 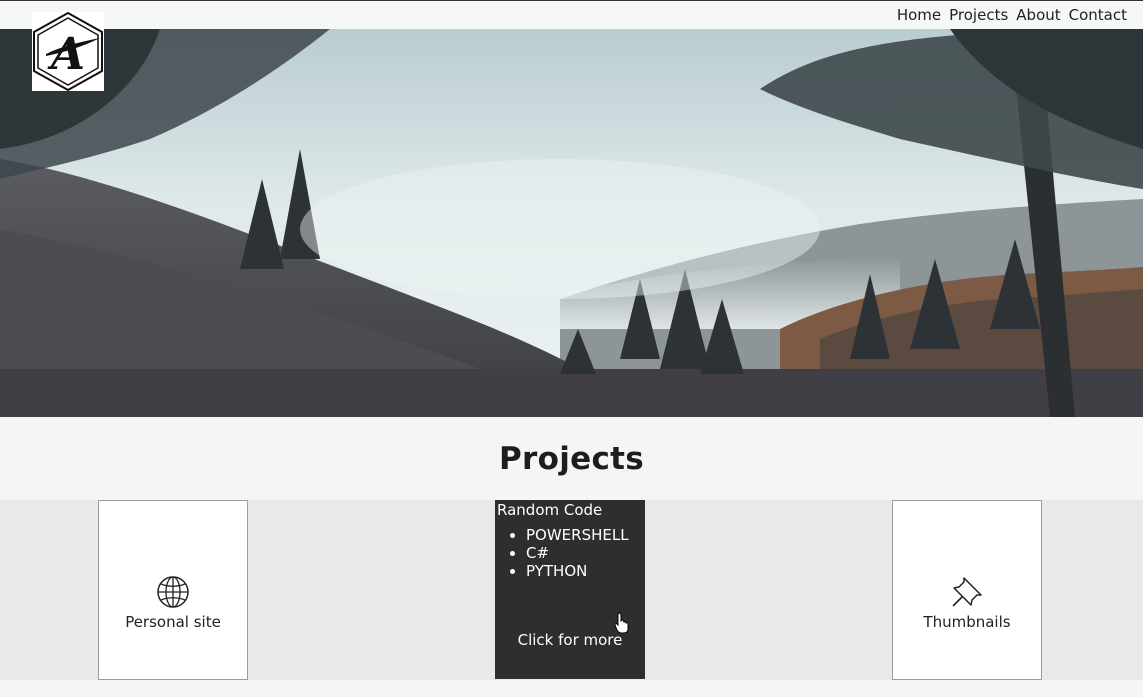 I want to click on globe-icon, so click(x=173, y=592).